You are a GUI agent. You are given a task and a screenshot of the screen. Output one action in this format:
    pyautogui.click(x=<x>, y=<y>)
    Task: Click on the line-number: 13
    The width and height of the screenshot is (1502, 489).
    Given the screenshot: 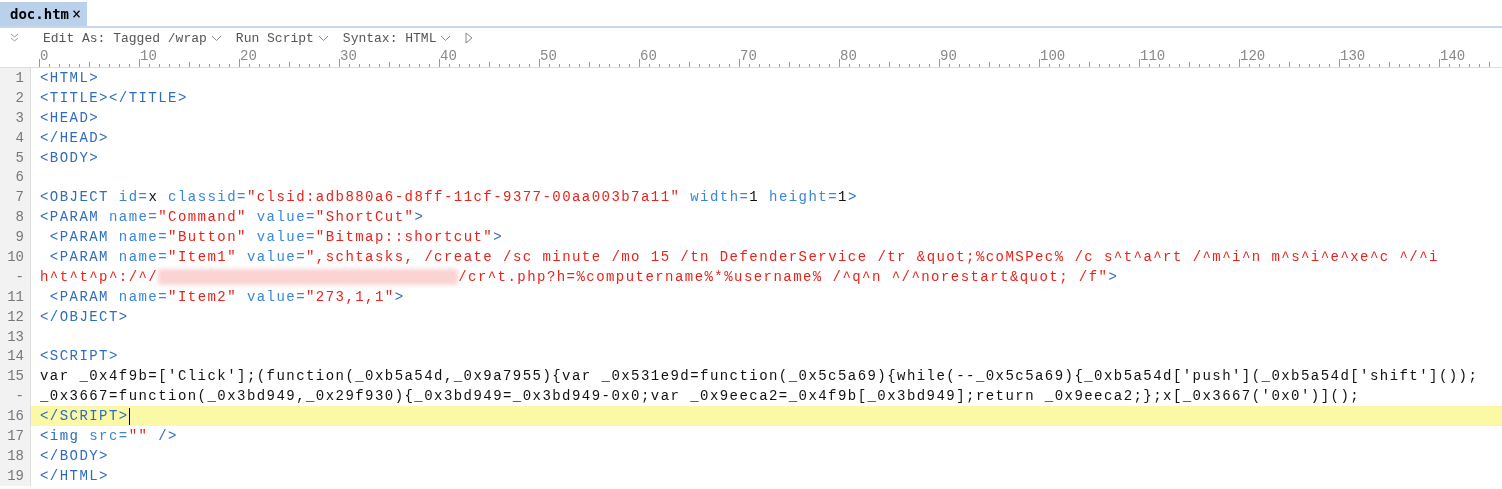 What is the action you would take?
    pyautogui.click(x=15, y=336)
    